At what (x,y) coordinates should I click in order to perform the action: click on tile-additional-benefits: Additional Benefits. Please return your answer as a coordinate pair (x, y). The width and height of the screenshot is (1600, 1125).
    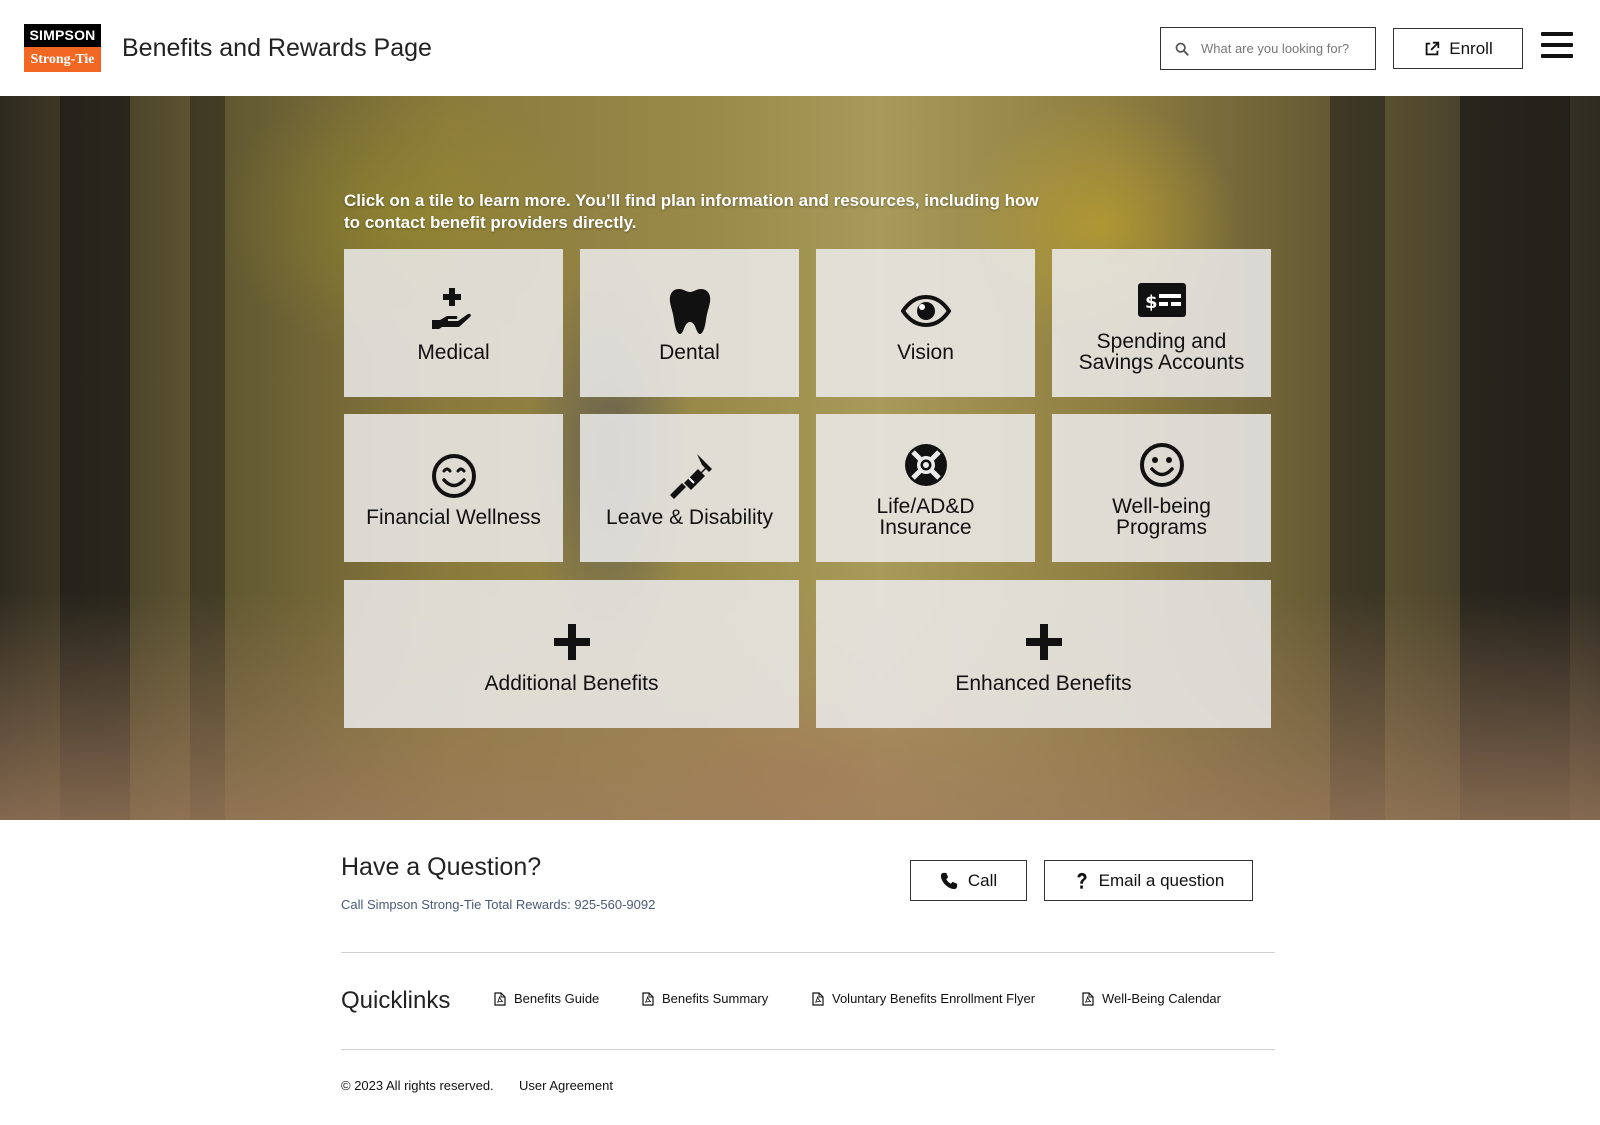
    Looking at the image, I should click on (571, 654).